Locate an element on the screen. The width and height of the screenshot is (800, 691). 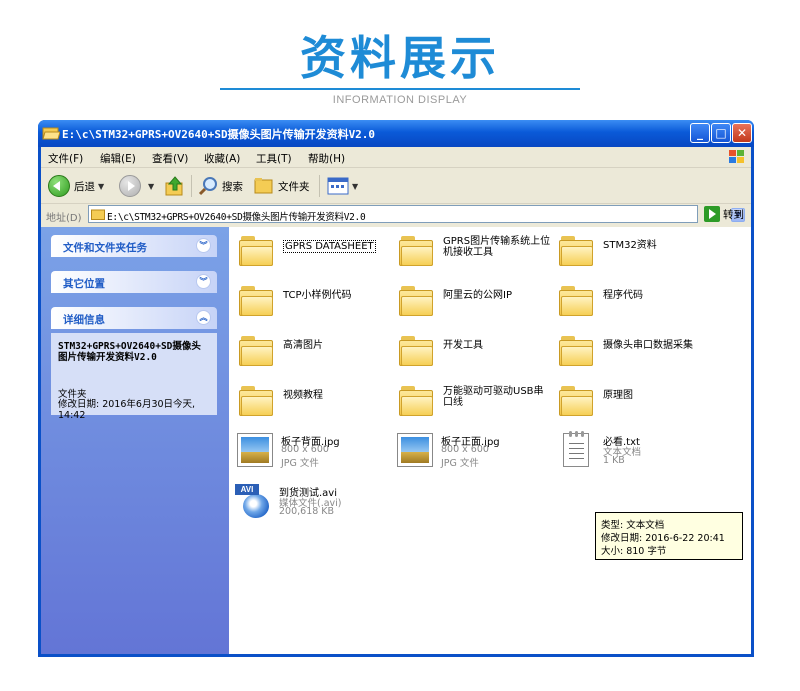
folder-item: 万能驱动可驱动USB串口线 is located at coordinates (479, 404).